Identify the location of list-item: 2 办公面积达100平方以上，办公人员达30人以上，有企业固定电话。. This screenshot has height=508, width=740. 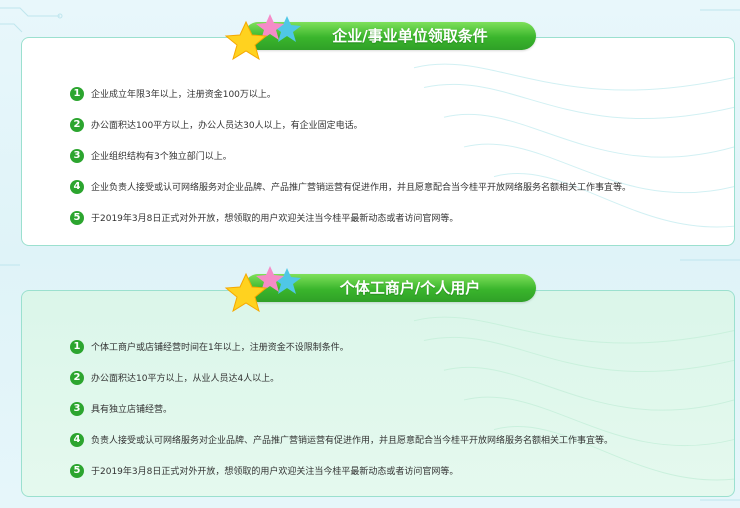
(350, 124).